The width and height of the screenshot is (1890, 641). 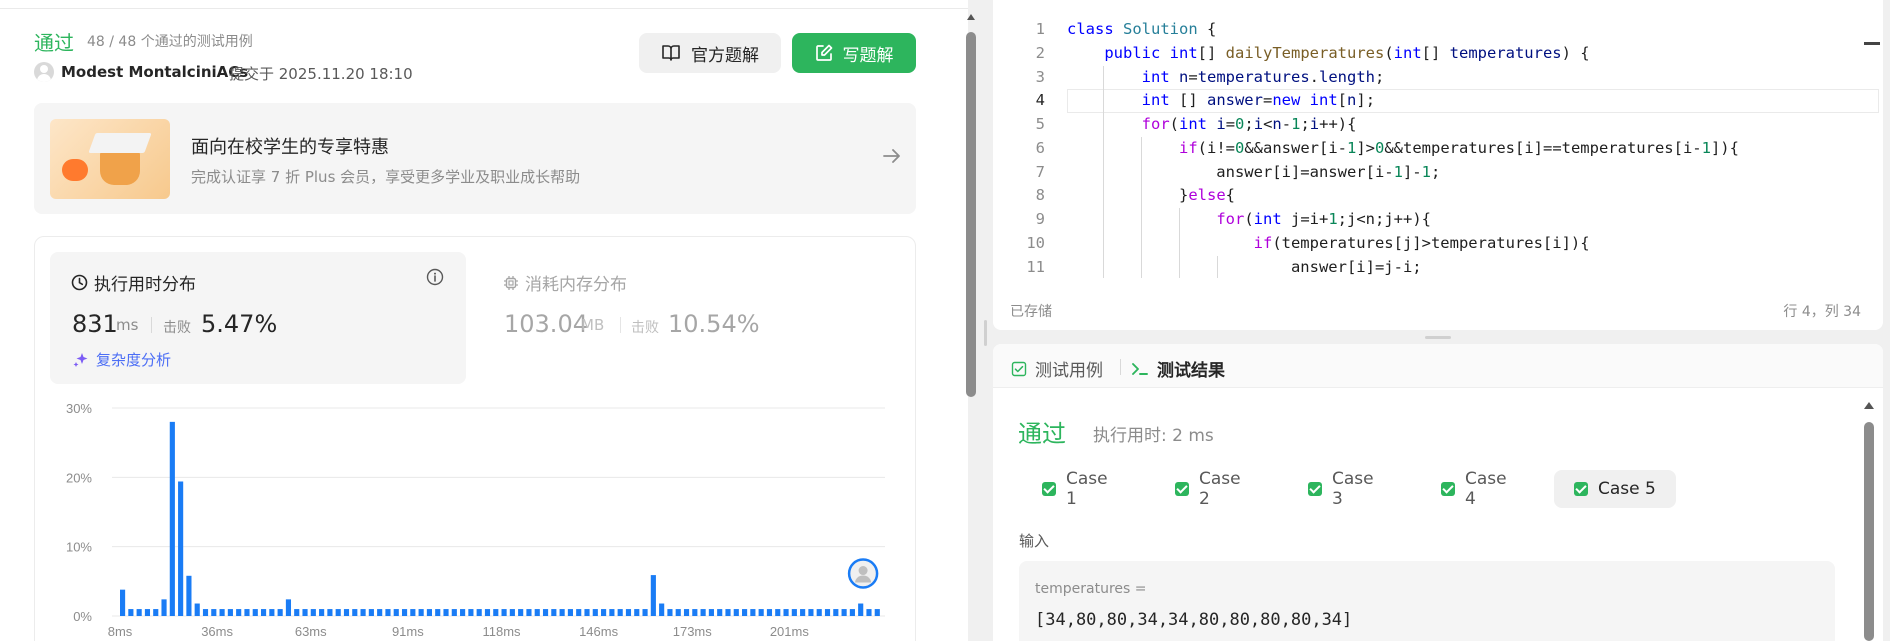 What do you see at coordinates (1438, 220) in the screenshot?
I see `code-line: 9 for(int j=i+1;j<n;j++){` at bounding box center [1438, 220].